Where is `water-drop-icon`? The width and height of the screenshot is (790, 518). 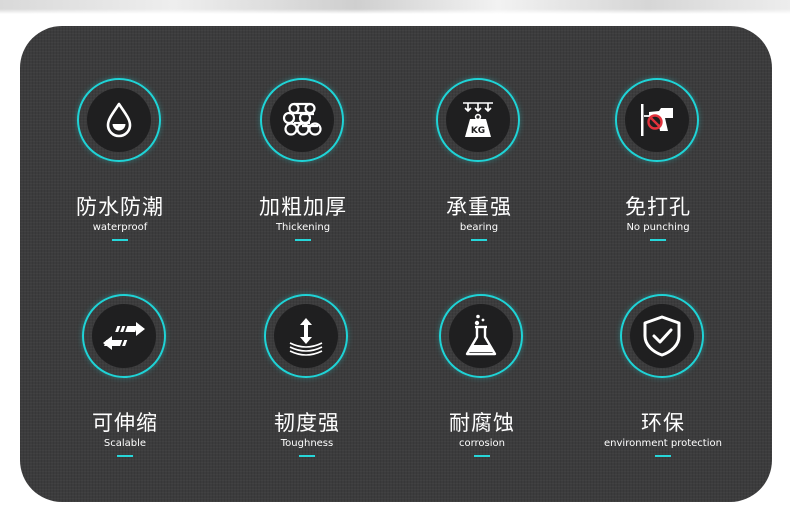 water-drop-icon is located at coordinates (119, 120).